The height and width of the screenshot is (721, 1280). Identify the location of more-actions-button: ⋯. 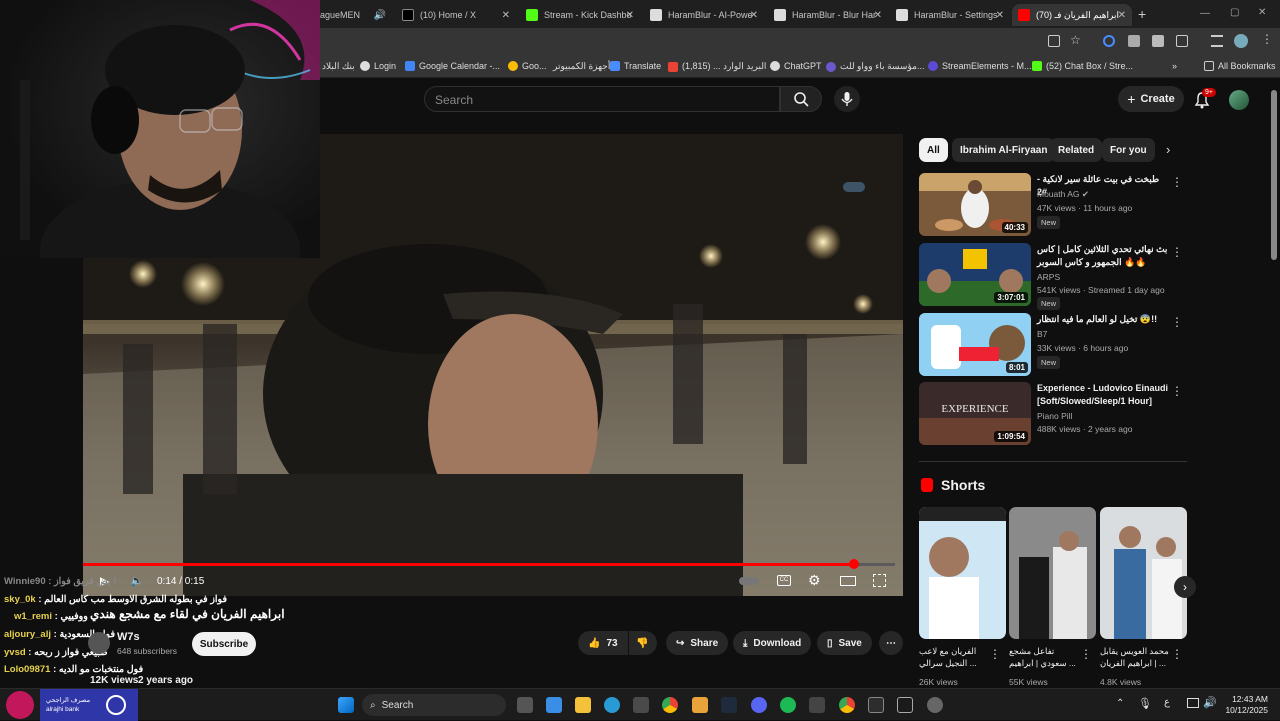
(891, 643).